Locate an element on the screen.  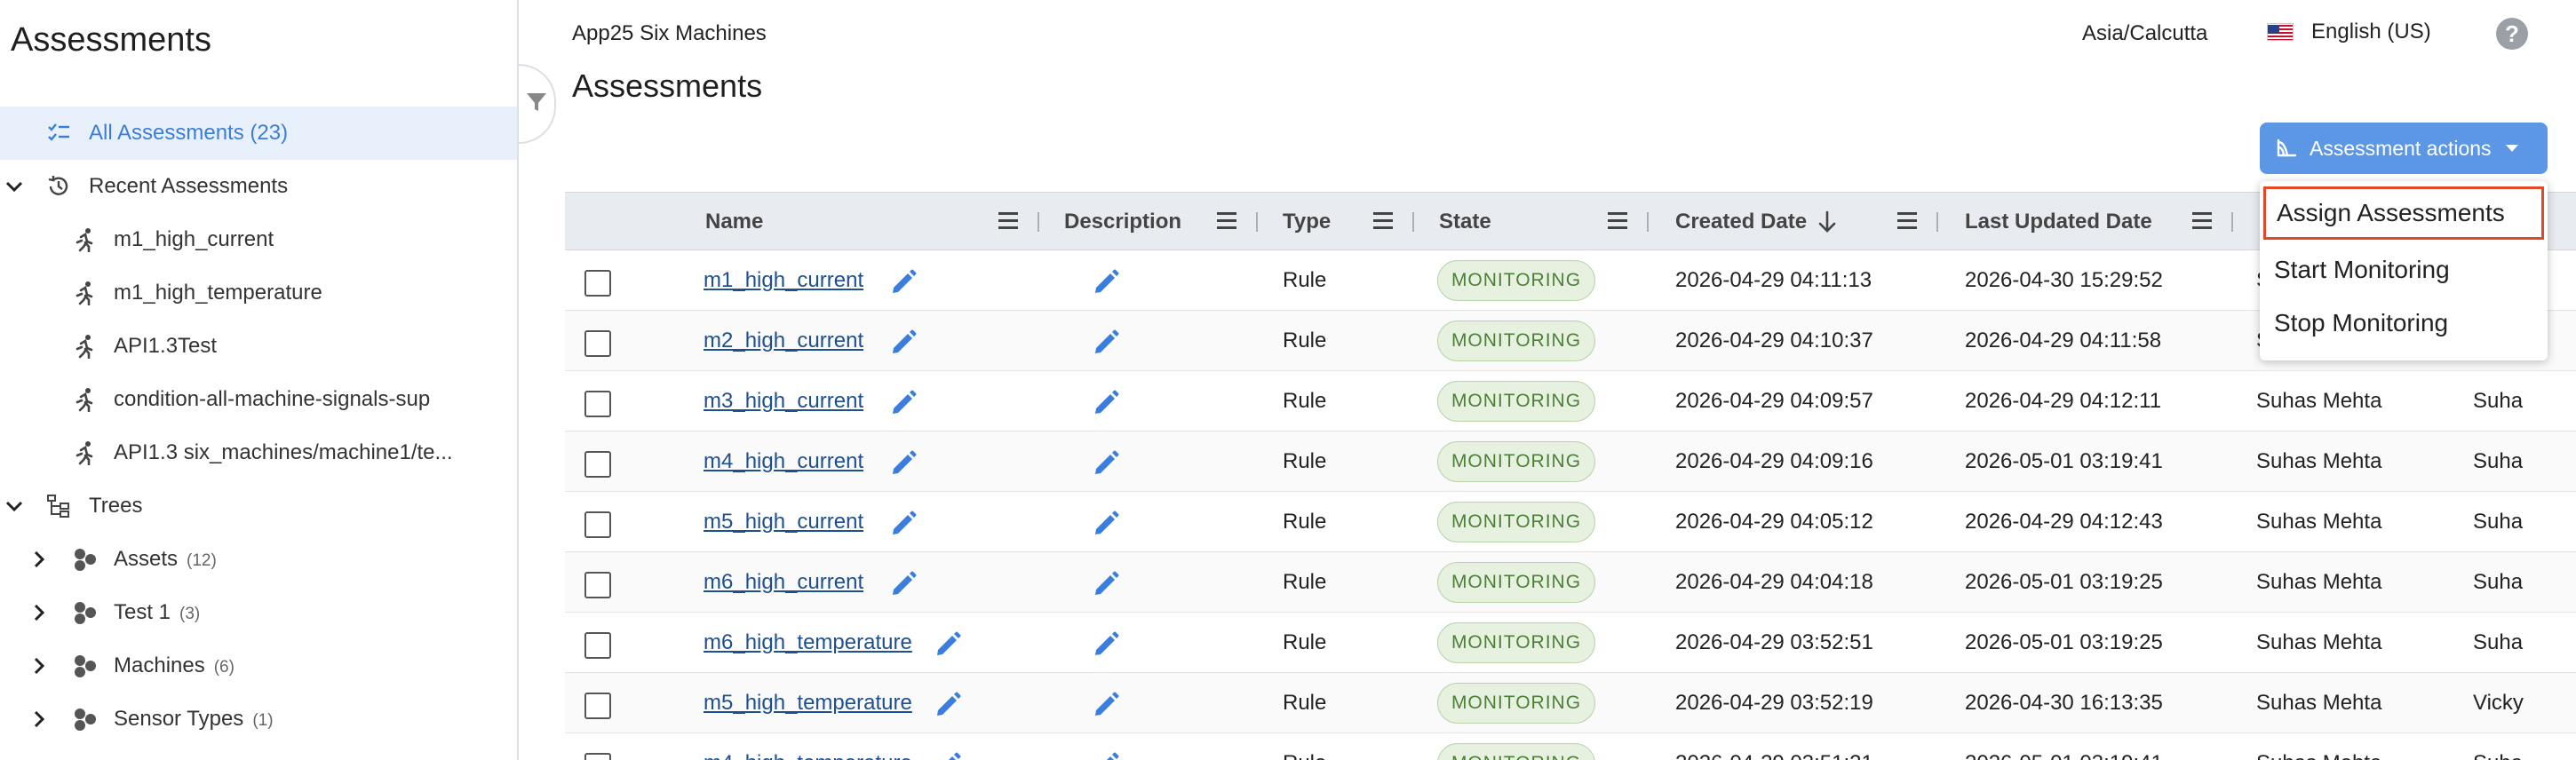
column-header-description: Description is located at coordinates (1122, 222).